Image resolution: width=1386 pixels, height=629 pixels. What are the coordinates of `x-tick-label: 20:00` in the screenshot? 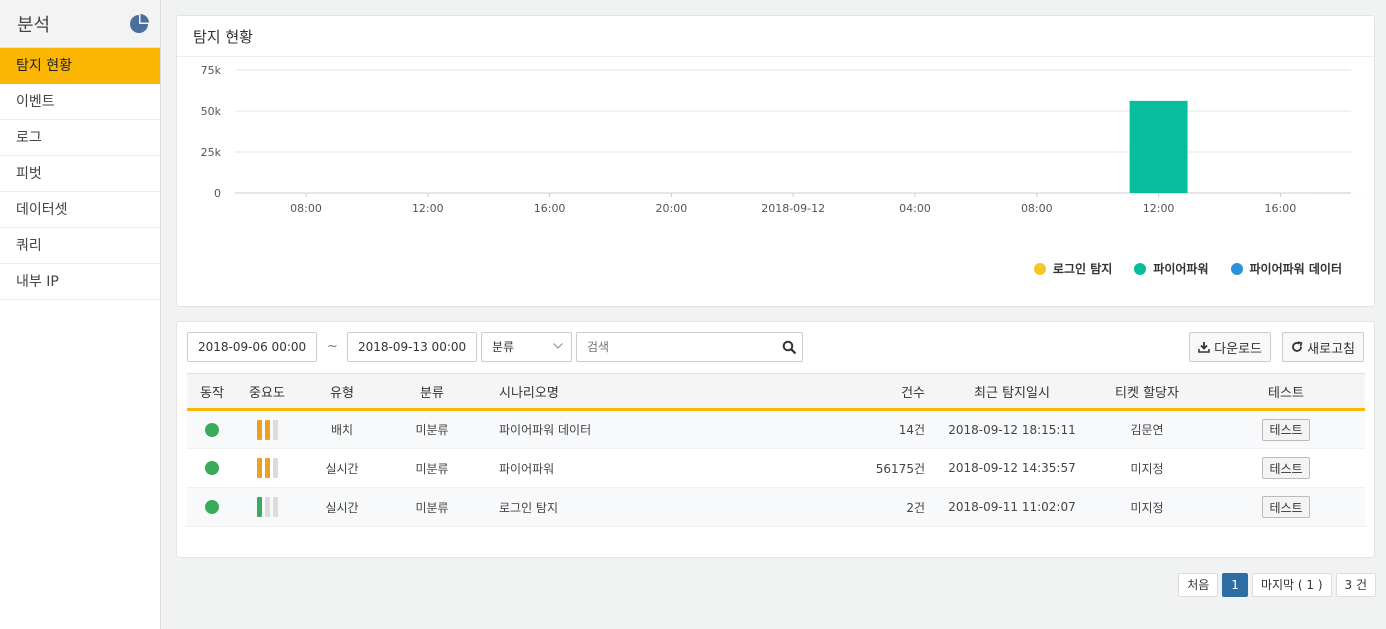 It's located at (672, 208).